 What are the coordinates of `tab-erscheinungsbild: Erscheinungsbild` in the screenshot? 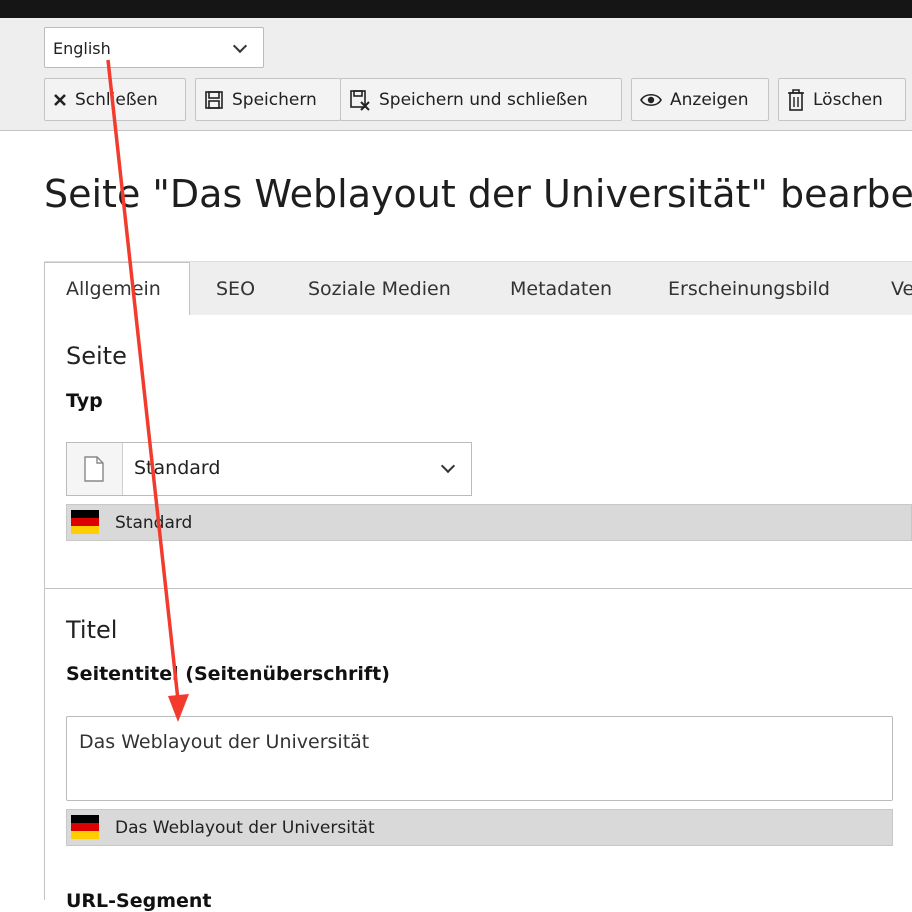 It's located at (749, 289).